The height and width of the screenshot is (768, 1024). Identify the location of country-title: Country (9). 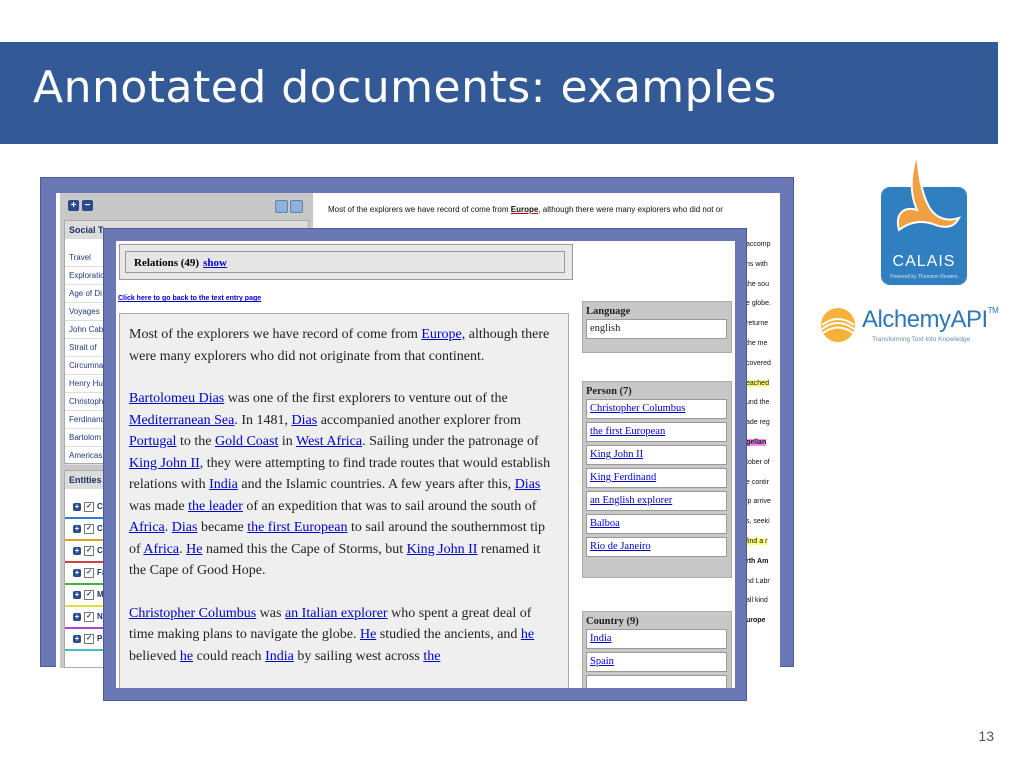
(612, 621).